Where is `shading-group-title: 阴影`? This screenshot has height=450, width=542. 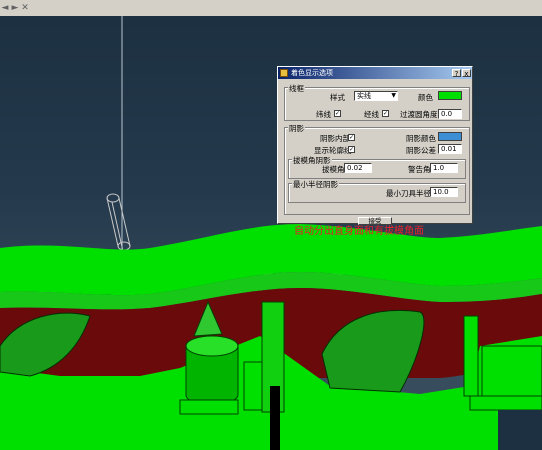 shading-group-title: 阴影 is located at coordinates (296, 128).